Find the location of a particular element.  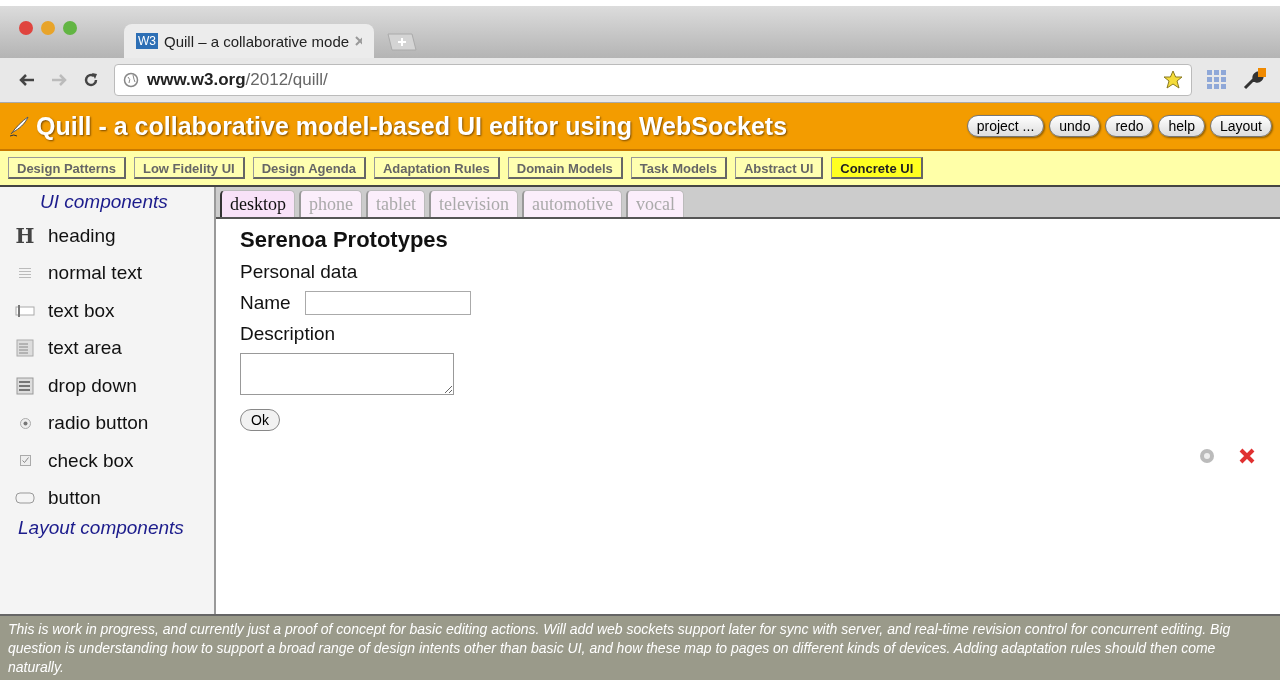

checkbox-icon is located at coordinates (25, 461).